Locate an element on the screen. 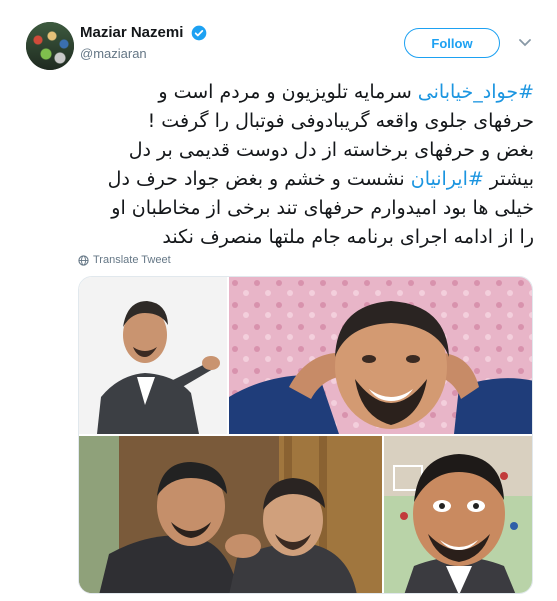 The image size is (557, 601). tweet-header: Maziar Nazemi @maziaran Follow is located at coordinates (279, 44).